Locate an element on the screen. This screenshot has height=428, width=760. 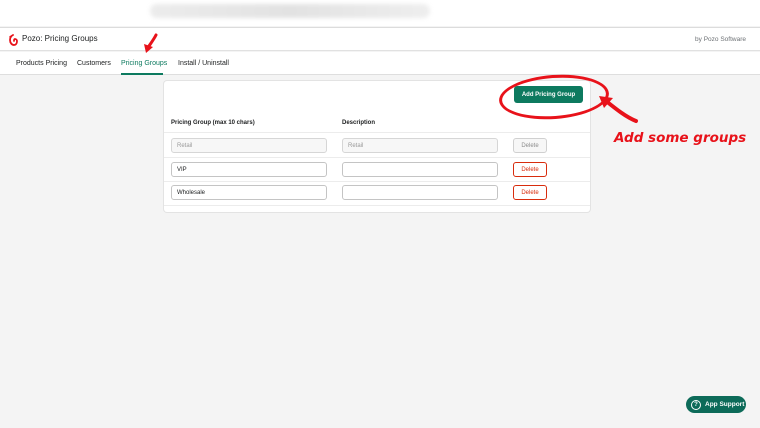
description-input: Retail is located at coordinates (420, 145).